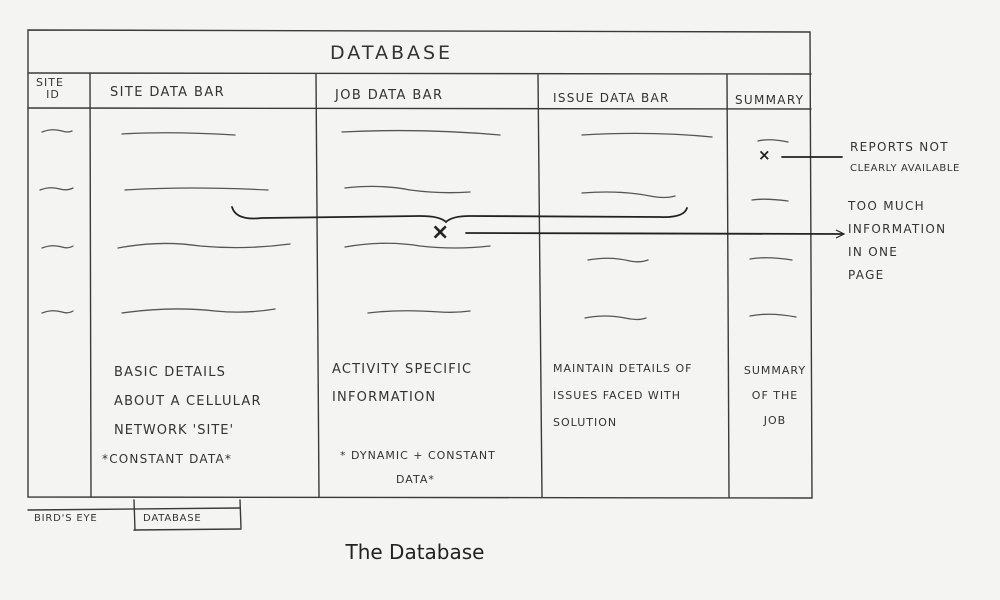  Describe the element at coordinates (172, 518) in the screenshot. I see `tab-database: DATABASE` at that location.